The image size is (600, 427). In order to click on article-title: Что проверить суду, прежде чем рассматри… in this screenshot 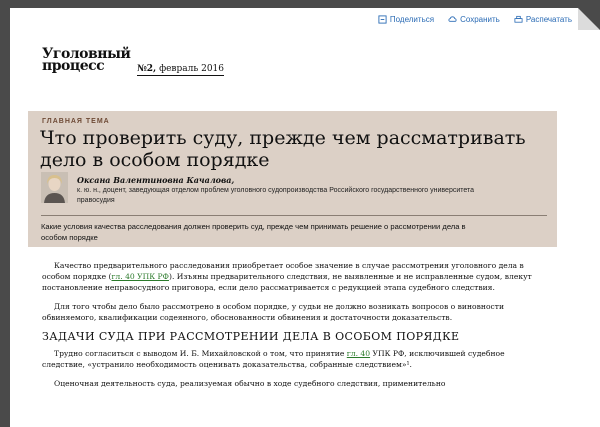, I will do `click(283, 149)`.